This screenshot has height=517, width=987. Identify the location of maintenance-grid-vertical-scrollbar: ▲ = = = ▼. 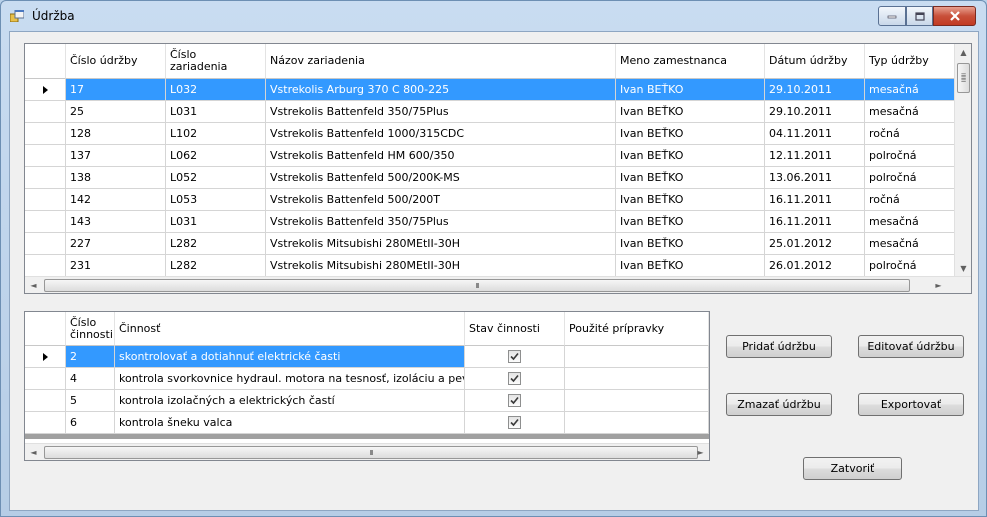
(962, 160).